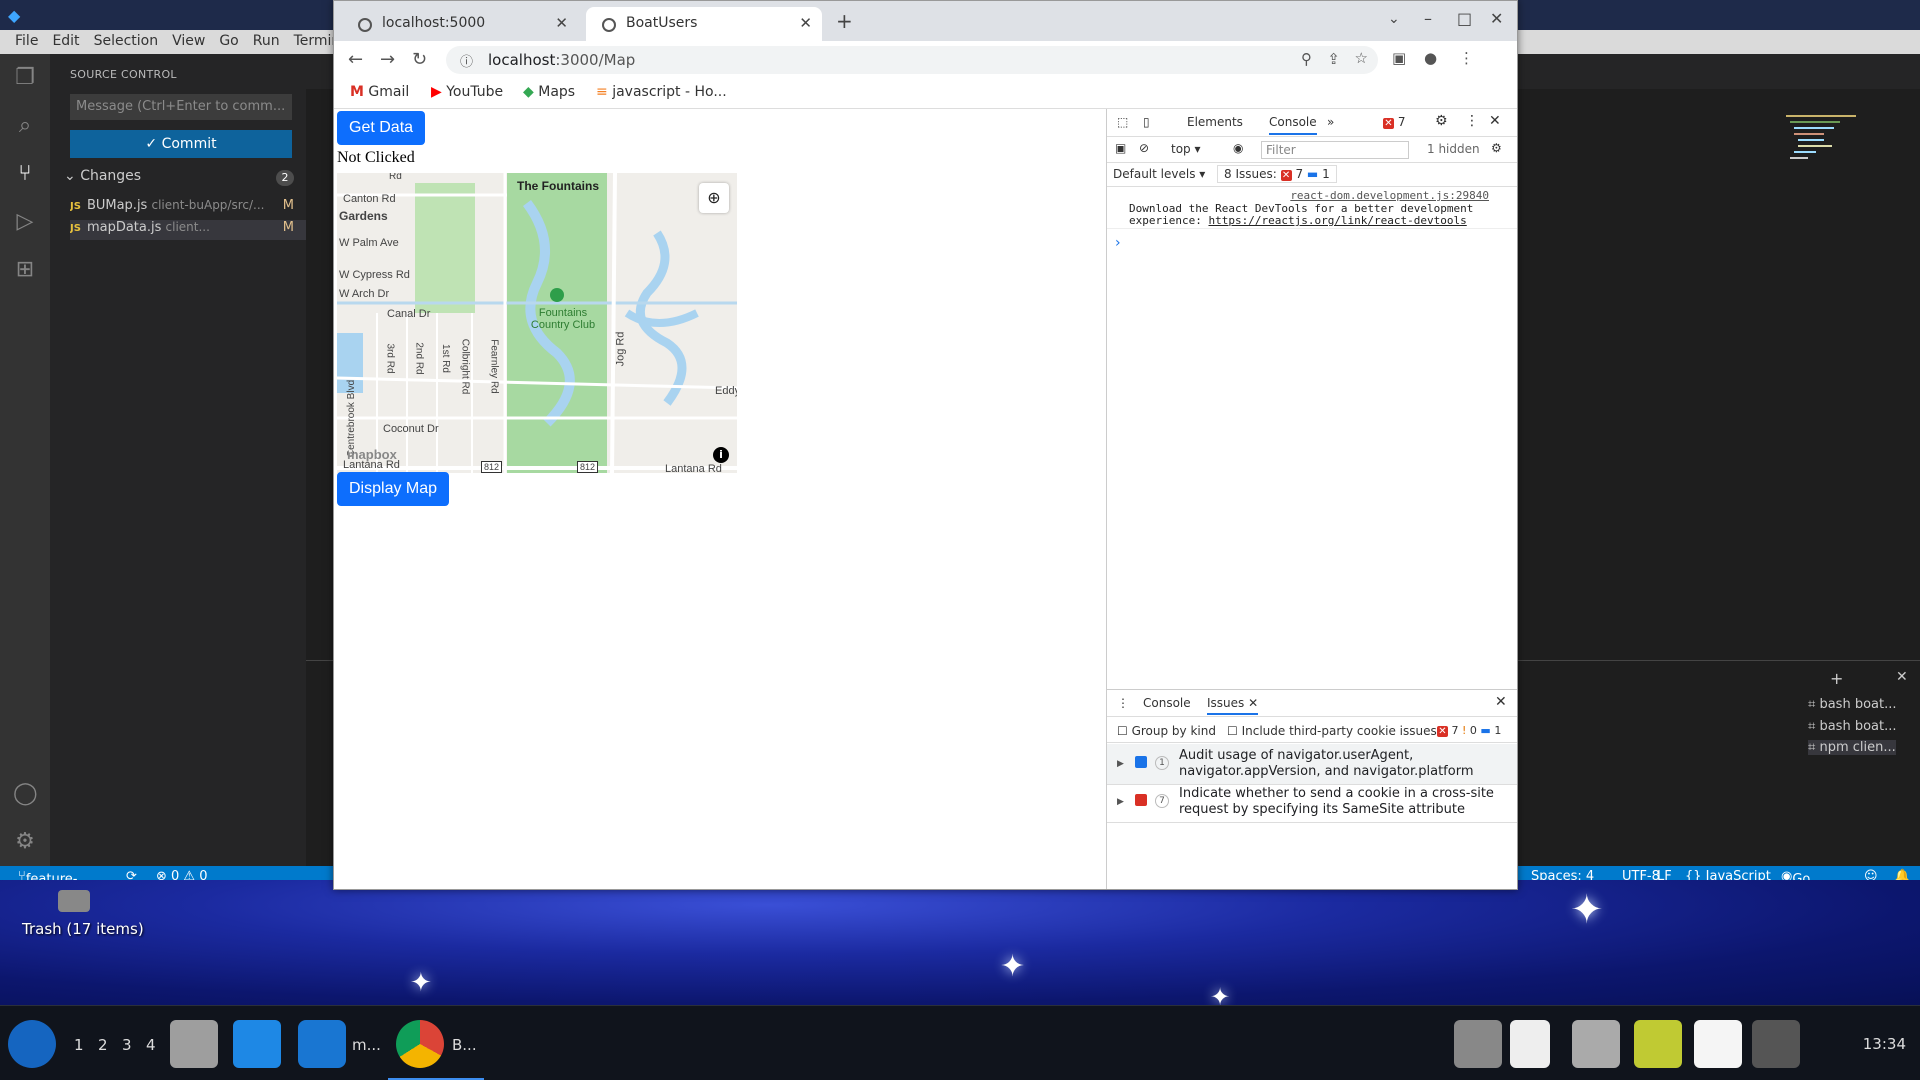  Describe the element at coordinates (381, 128) in the screenshot. I see `get-data-button: Get Data` at that location.